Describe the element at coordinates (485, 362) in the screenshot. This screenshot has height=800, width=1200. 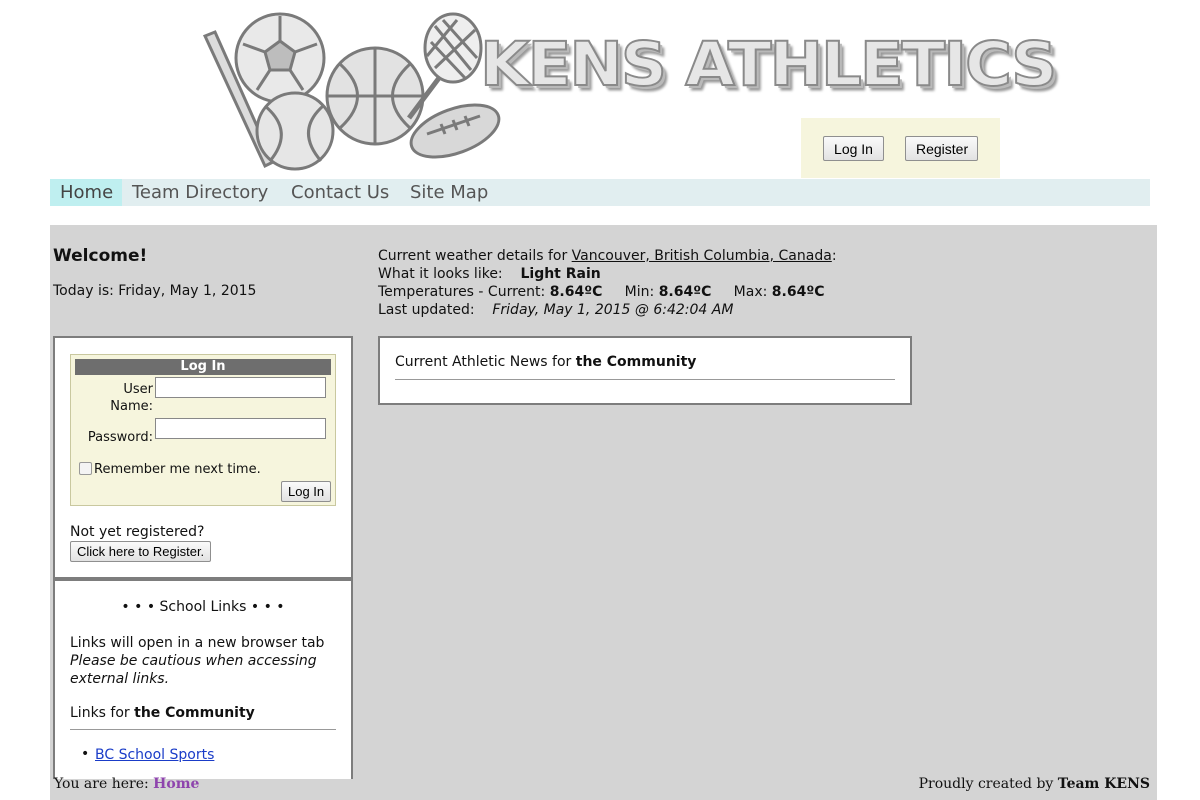
I see `news-title-prefix: Current Athletic News for` at that location.